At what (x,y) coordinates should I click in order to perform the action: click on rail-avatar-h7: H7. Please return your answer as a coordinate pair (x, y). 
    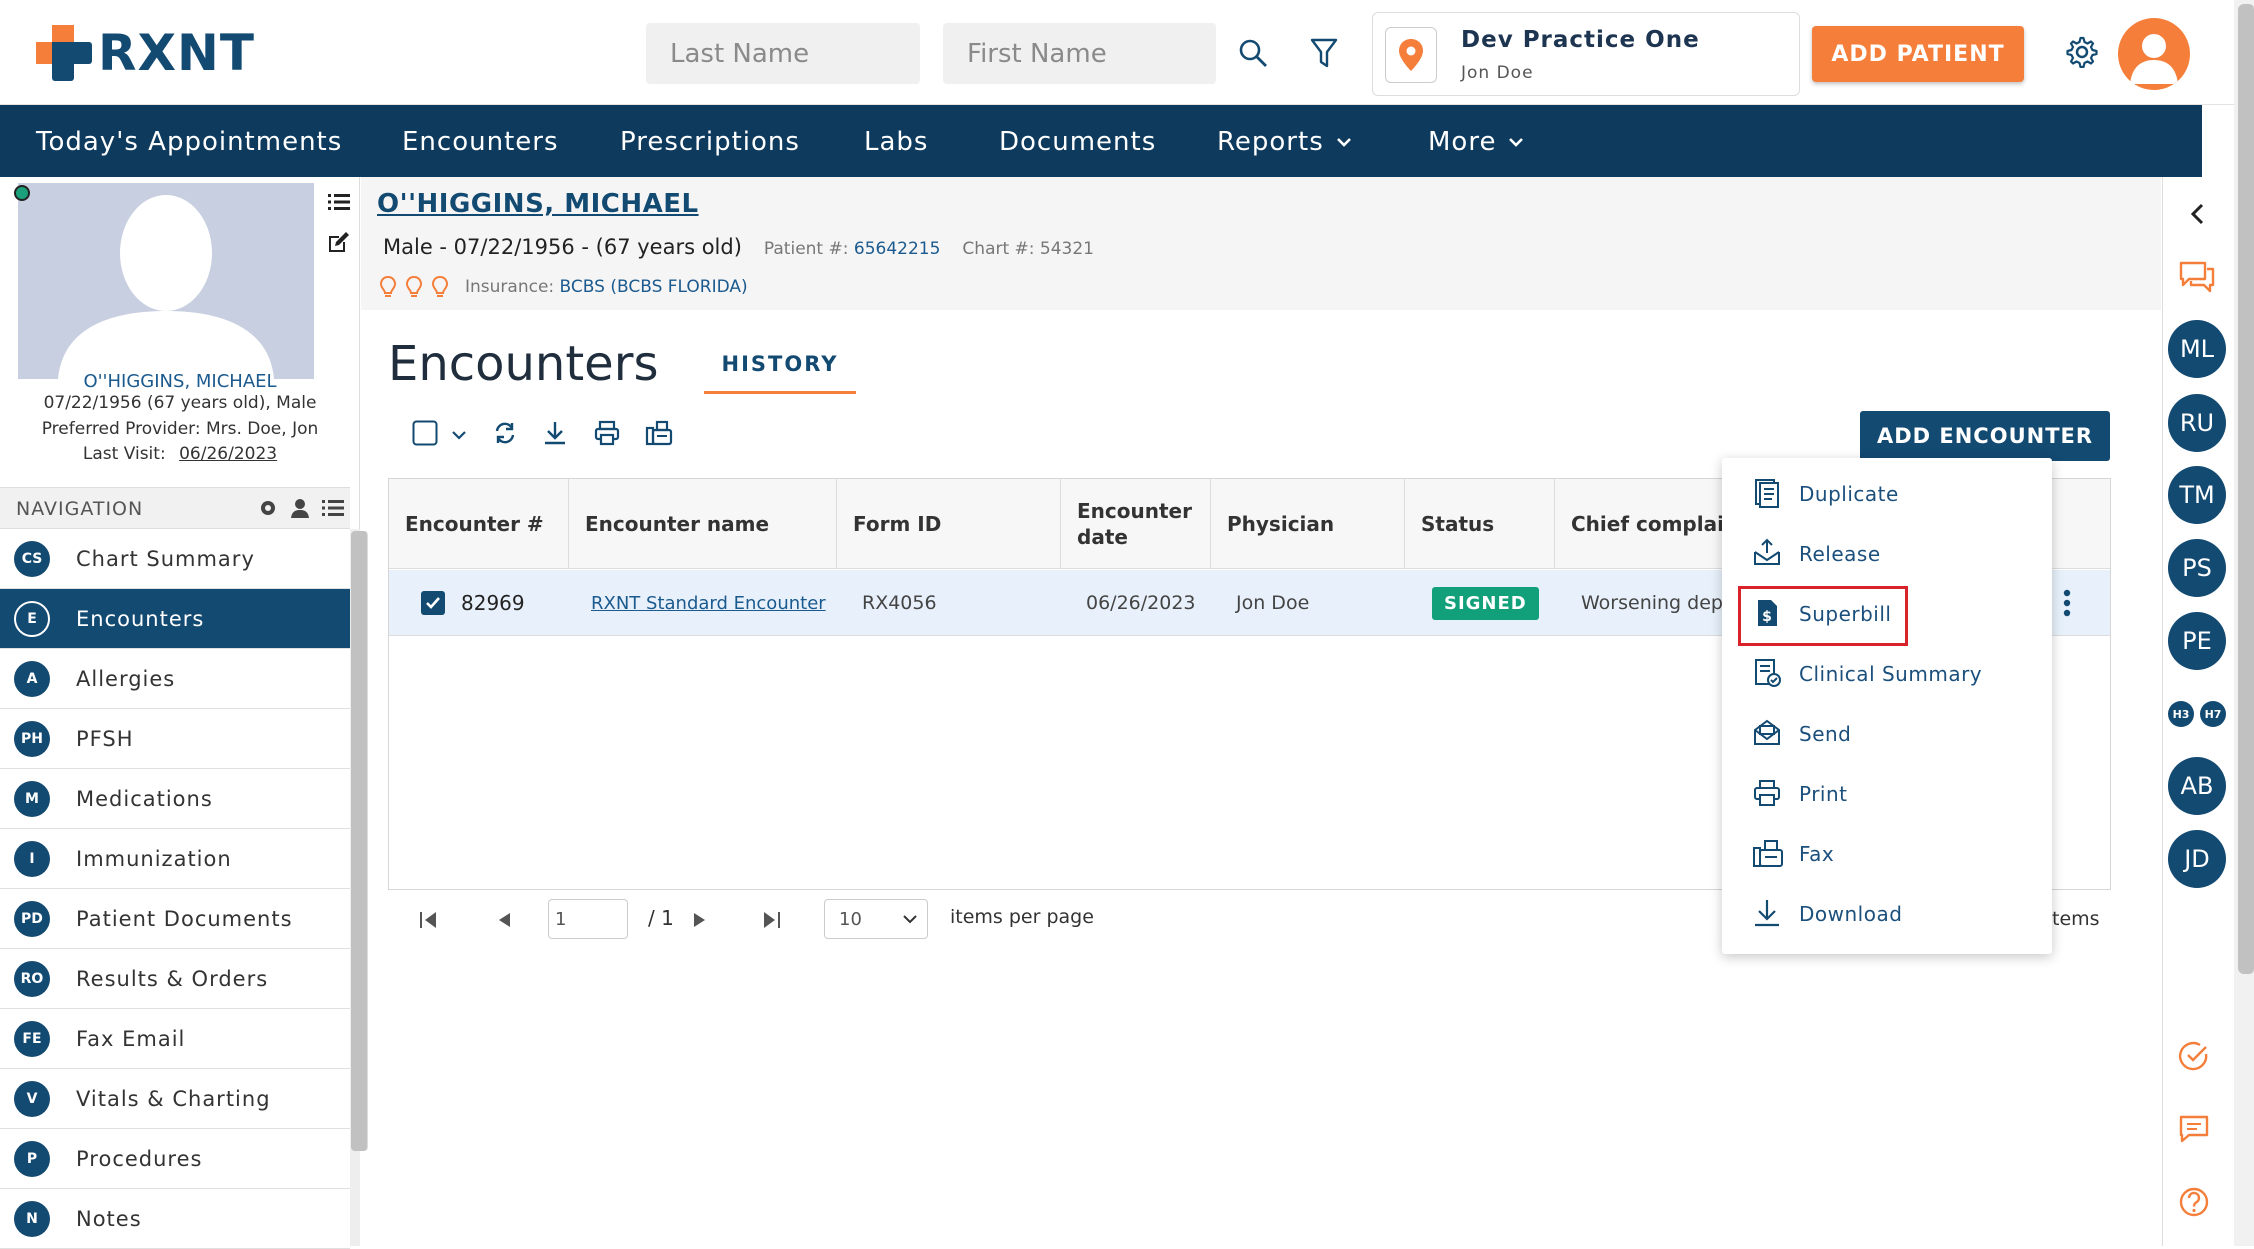
    Looking at the image, I should click on (2213, 714).